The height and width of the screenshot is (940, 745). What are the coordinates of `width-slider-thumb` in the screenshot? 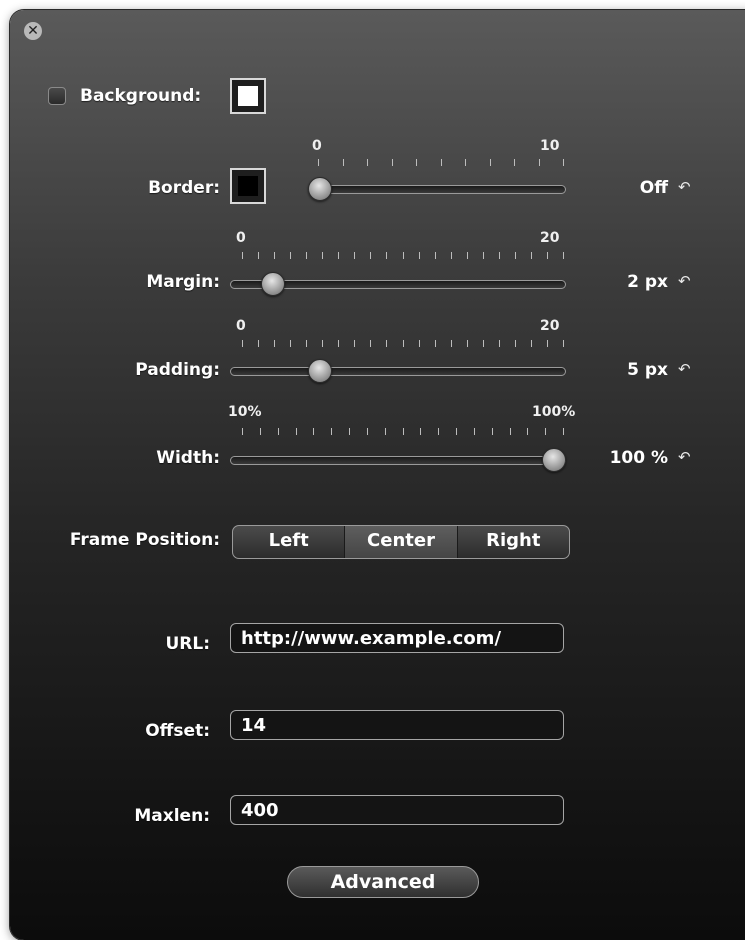 It's located at (554, 460).